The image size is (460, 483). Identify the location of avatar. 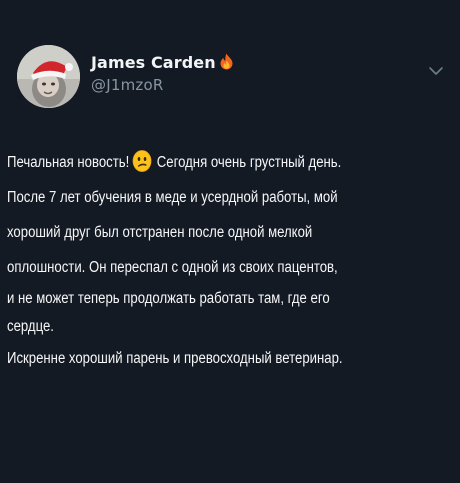
(48, 76).